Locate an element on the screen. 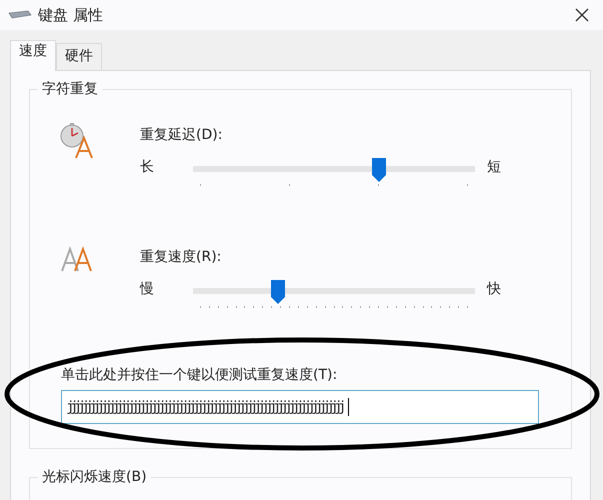 This screenshot has height=500, width=603. slider-max-label: 快 is located at coordinates (494, 289).